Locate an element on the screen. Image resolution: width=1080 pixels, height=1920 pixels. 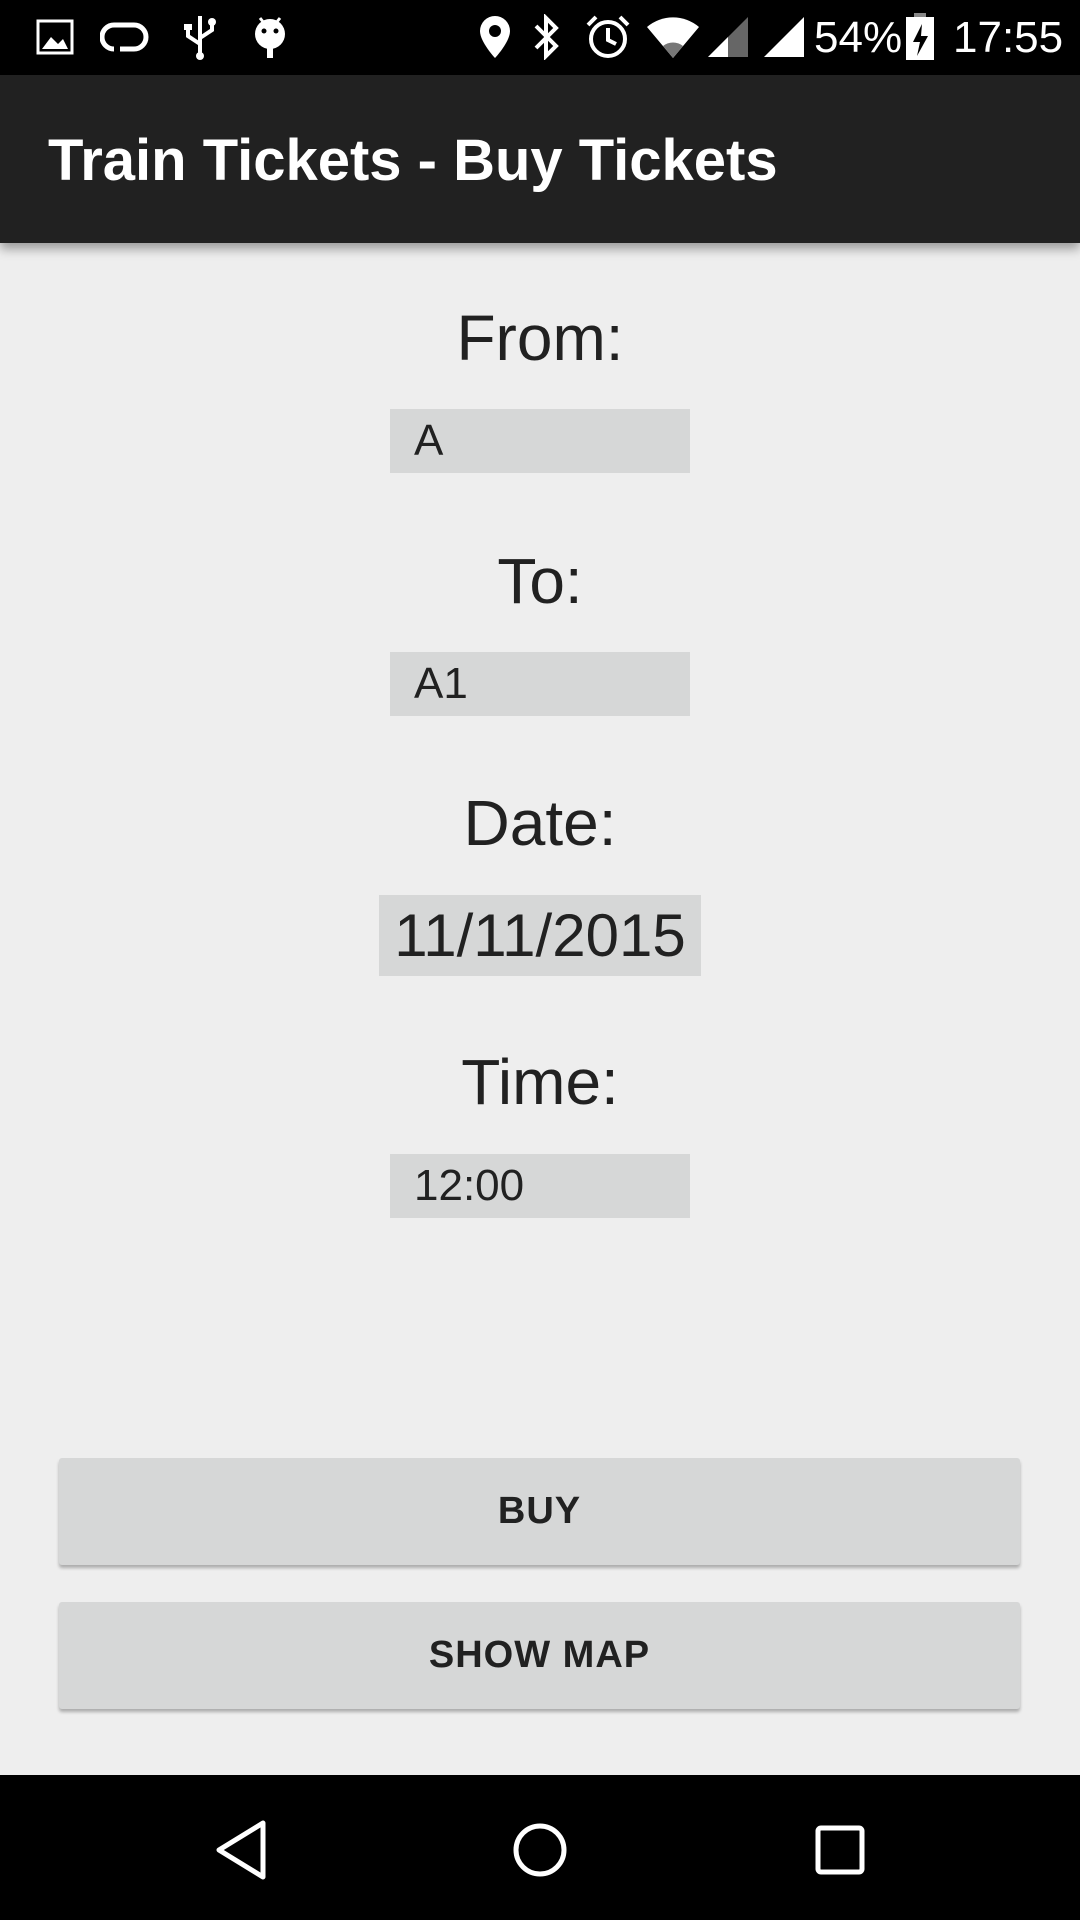
location-icon is located at coordinates (495, 37).